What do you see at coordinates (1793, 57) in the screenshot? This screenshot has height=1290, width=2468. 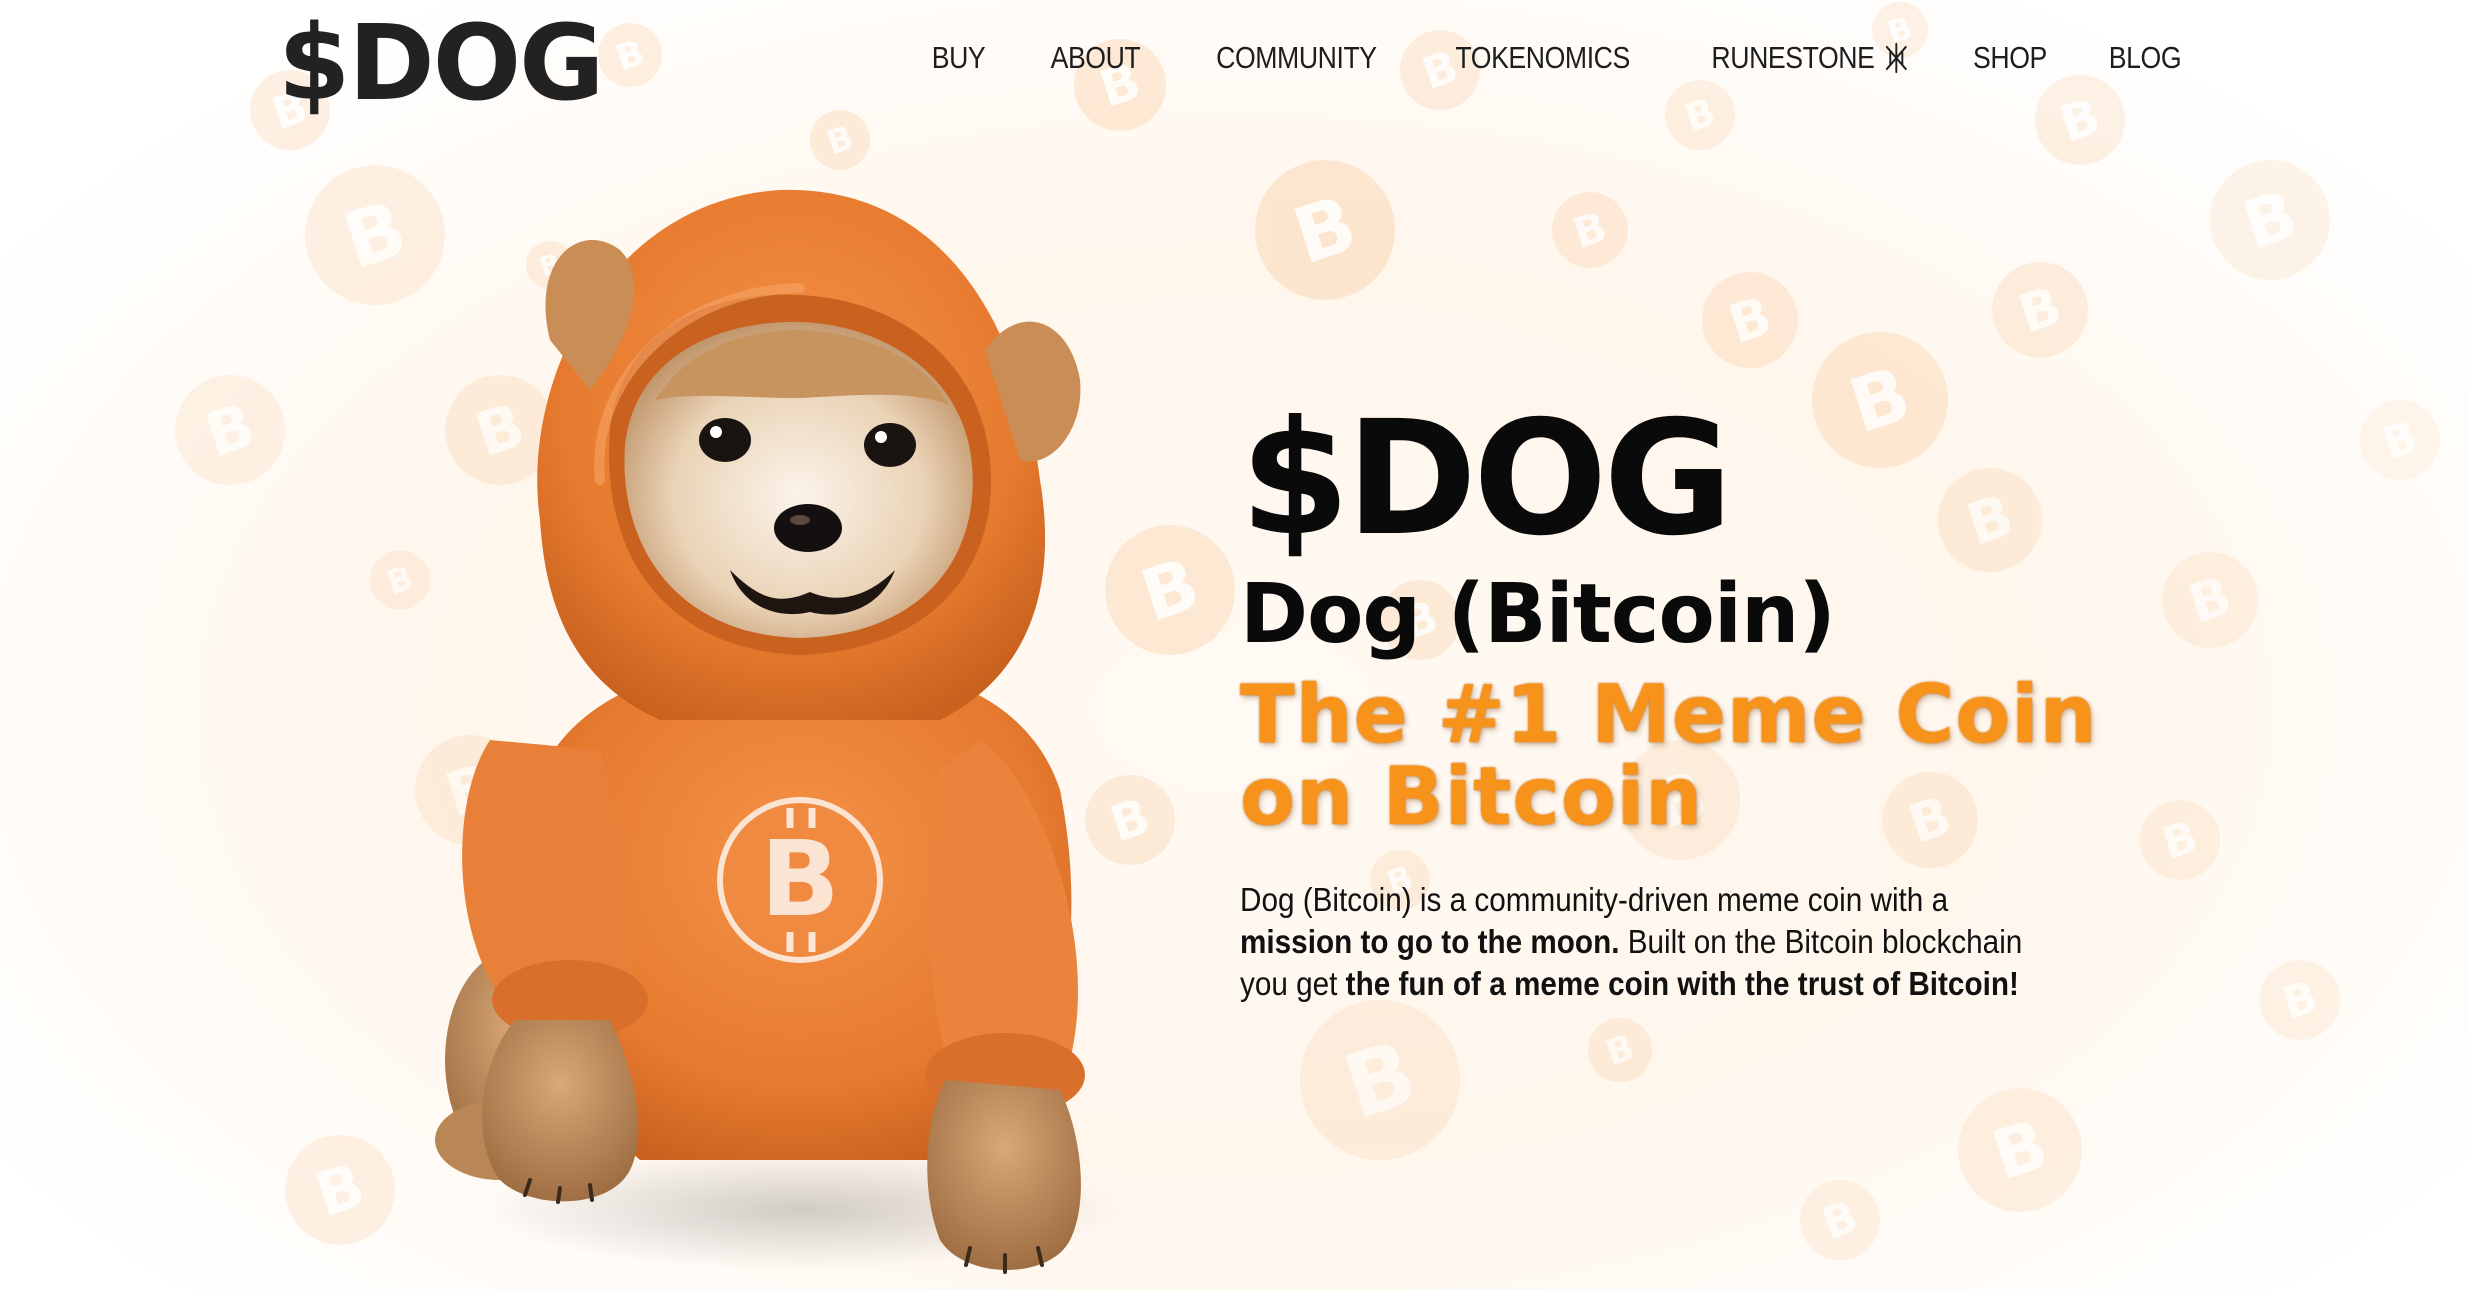 I see `nav-item-label: RUNESTONE` at bounding box center [1793, 57].